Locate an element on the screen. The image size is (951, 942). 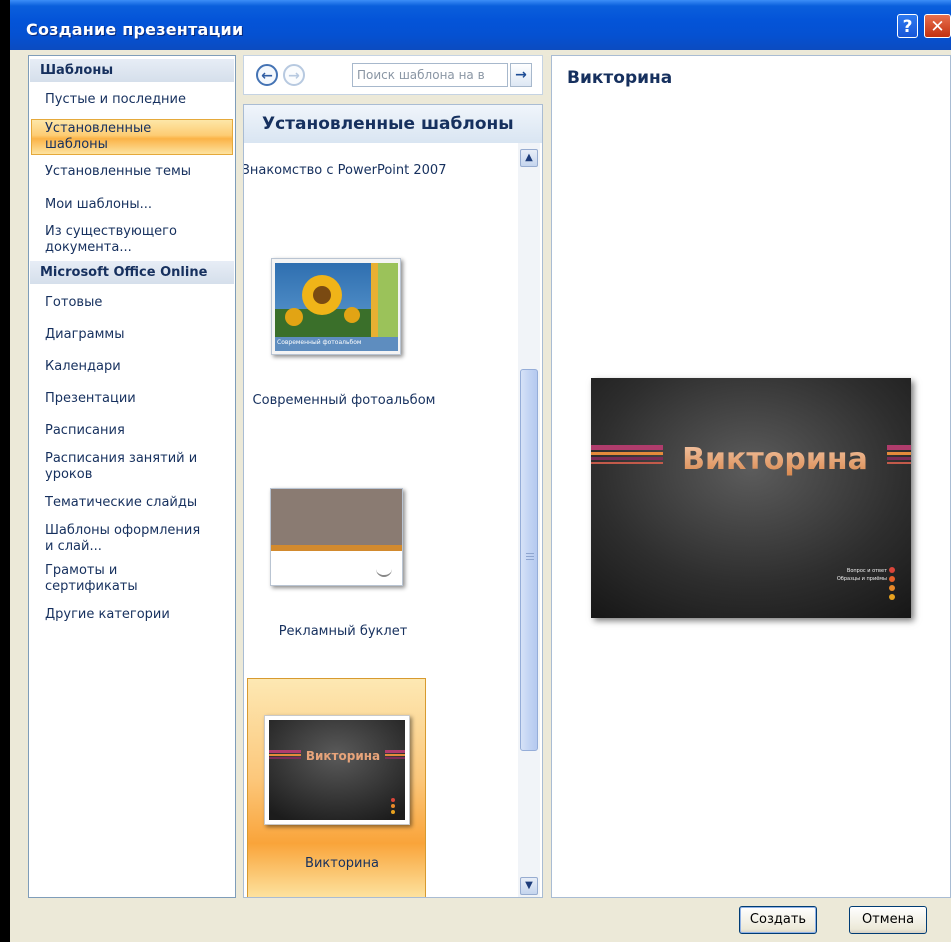
thumb-photo-caption: Современный фотоальбом is located at coordinates (319, 342).